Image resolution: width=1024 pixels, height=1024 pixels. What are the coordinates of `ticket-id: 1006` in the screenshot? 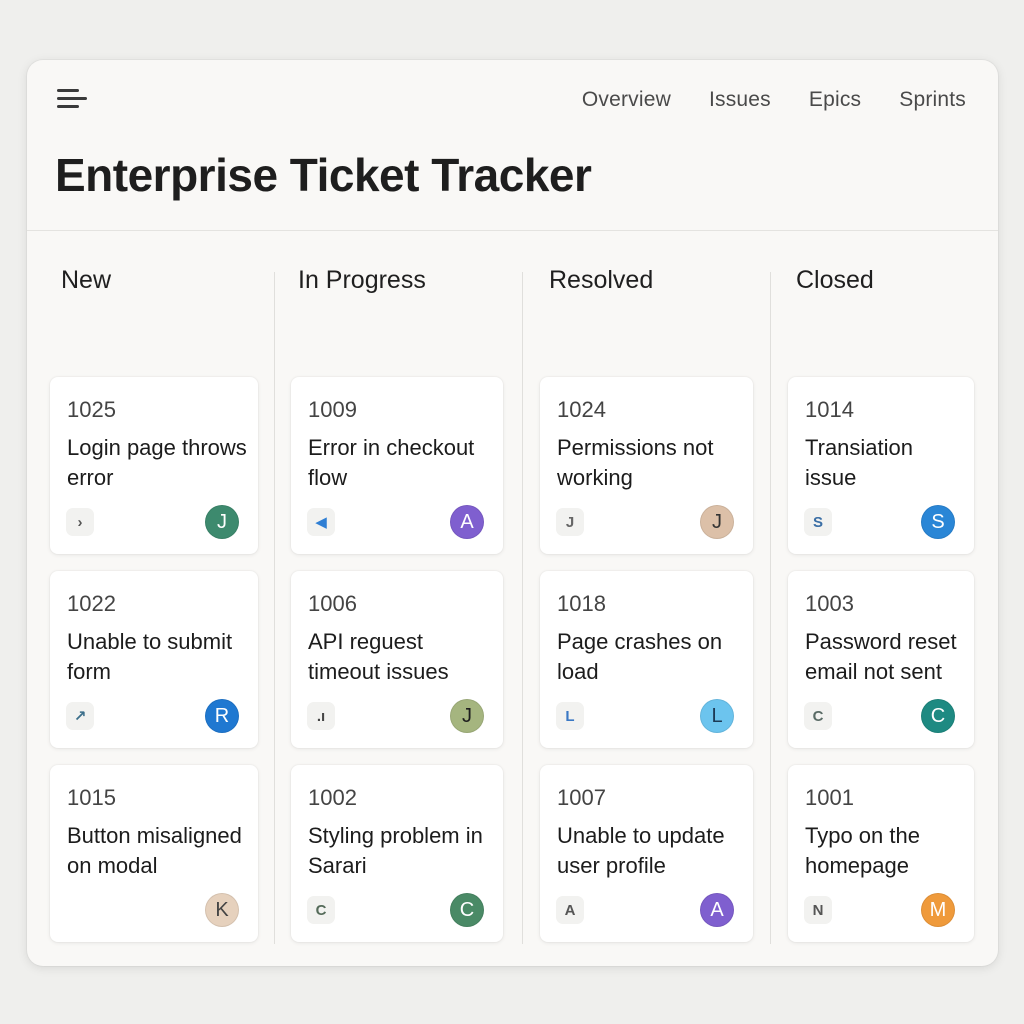 It's located at (332, 603).